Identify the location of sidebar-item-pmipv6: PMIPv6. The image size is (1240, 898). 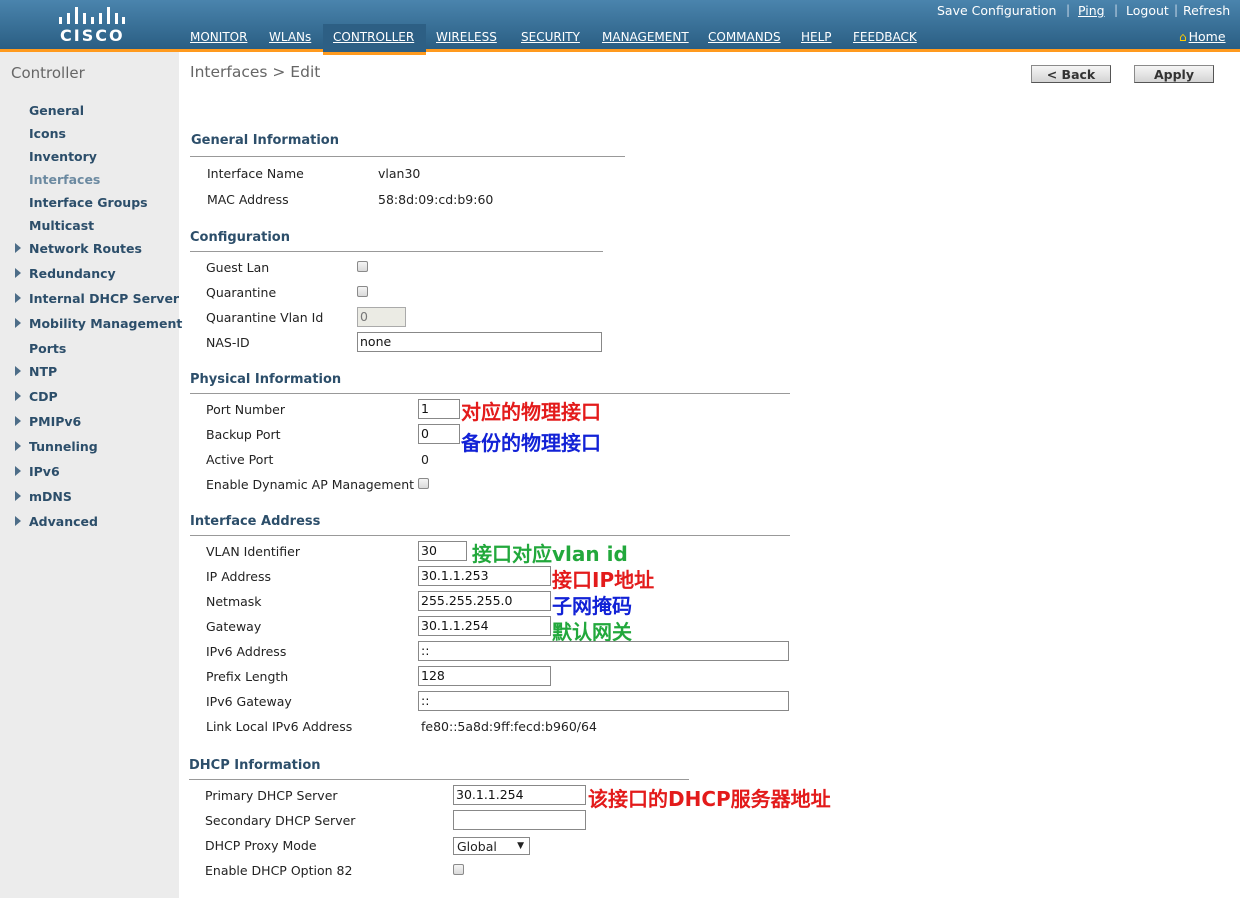
(55, 421).